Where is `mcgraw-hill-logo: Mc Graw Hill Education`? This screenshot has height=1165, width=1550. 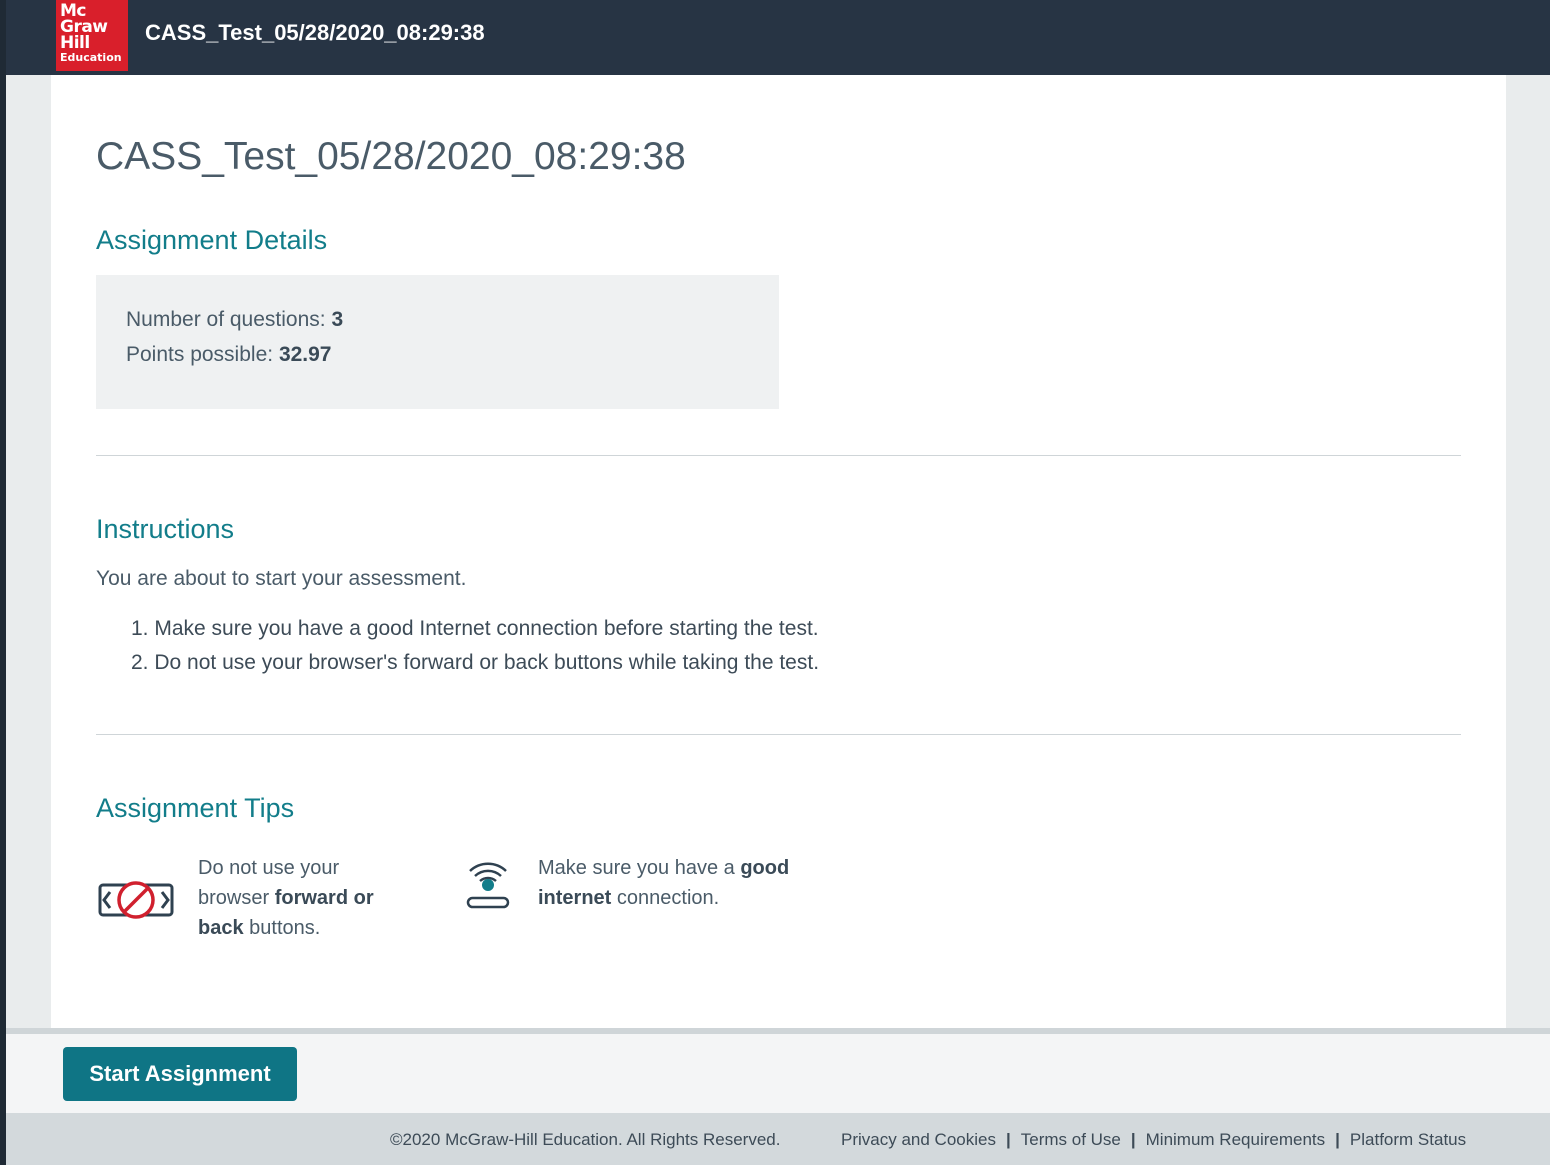 mcgraw-hill-logo: Mc Graw Hill Education is located at coordinates (92, 35).